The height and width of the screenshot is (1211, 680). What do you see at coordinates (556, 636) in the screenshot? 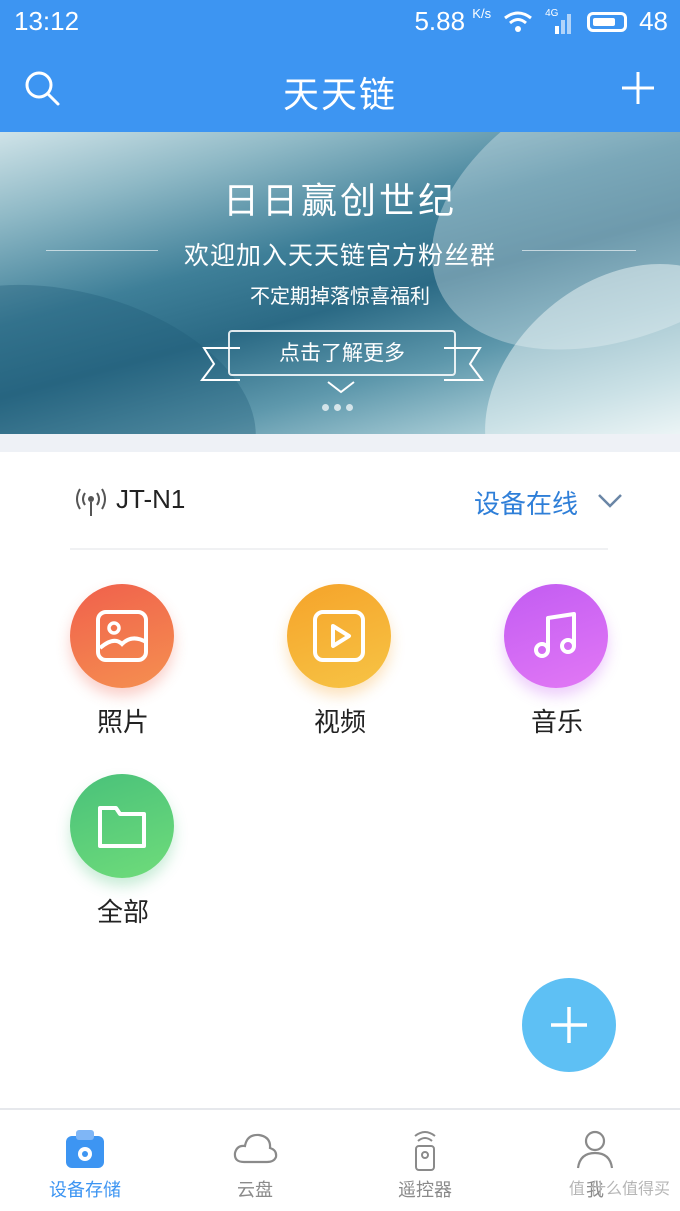
I see `music-icon` at bounding box center [556, 636].